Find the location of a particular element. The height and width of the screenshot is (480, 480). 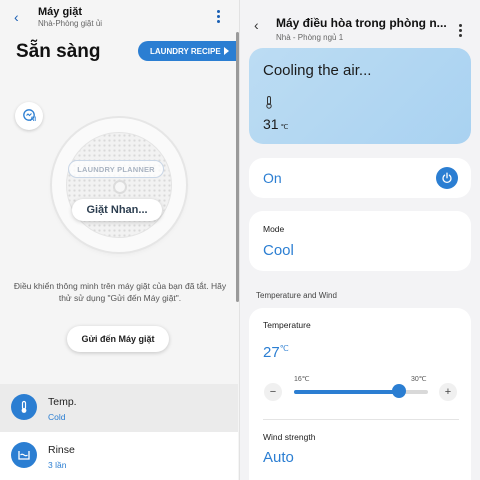

option-label: Rinse is located at coordinates (61, 450).